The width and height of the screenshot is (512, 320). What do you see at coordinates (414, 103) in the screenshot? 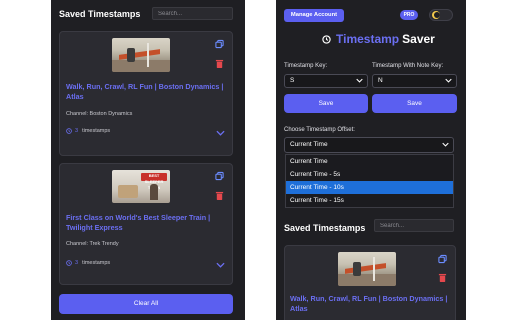
I see `save-note-key-button: Save` at bounding box center [414, 103].